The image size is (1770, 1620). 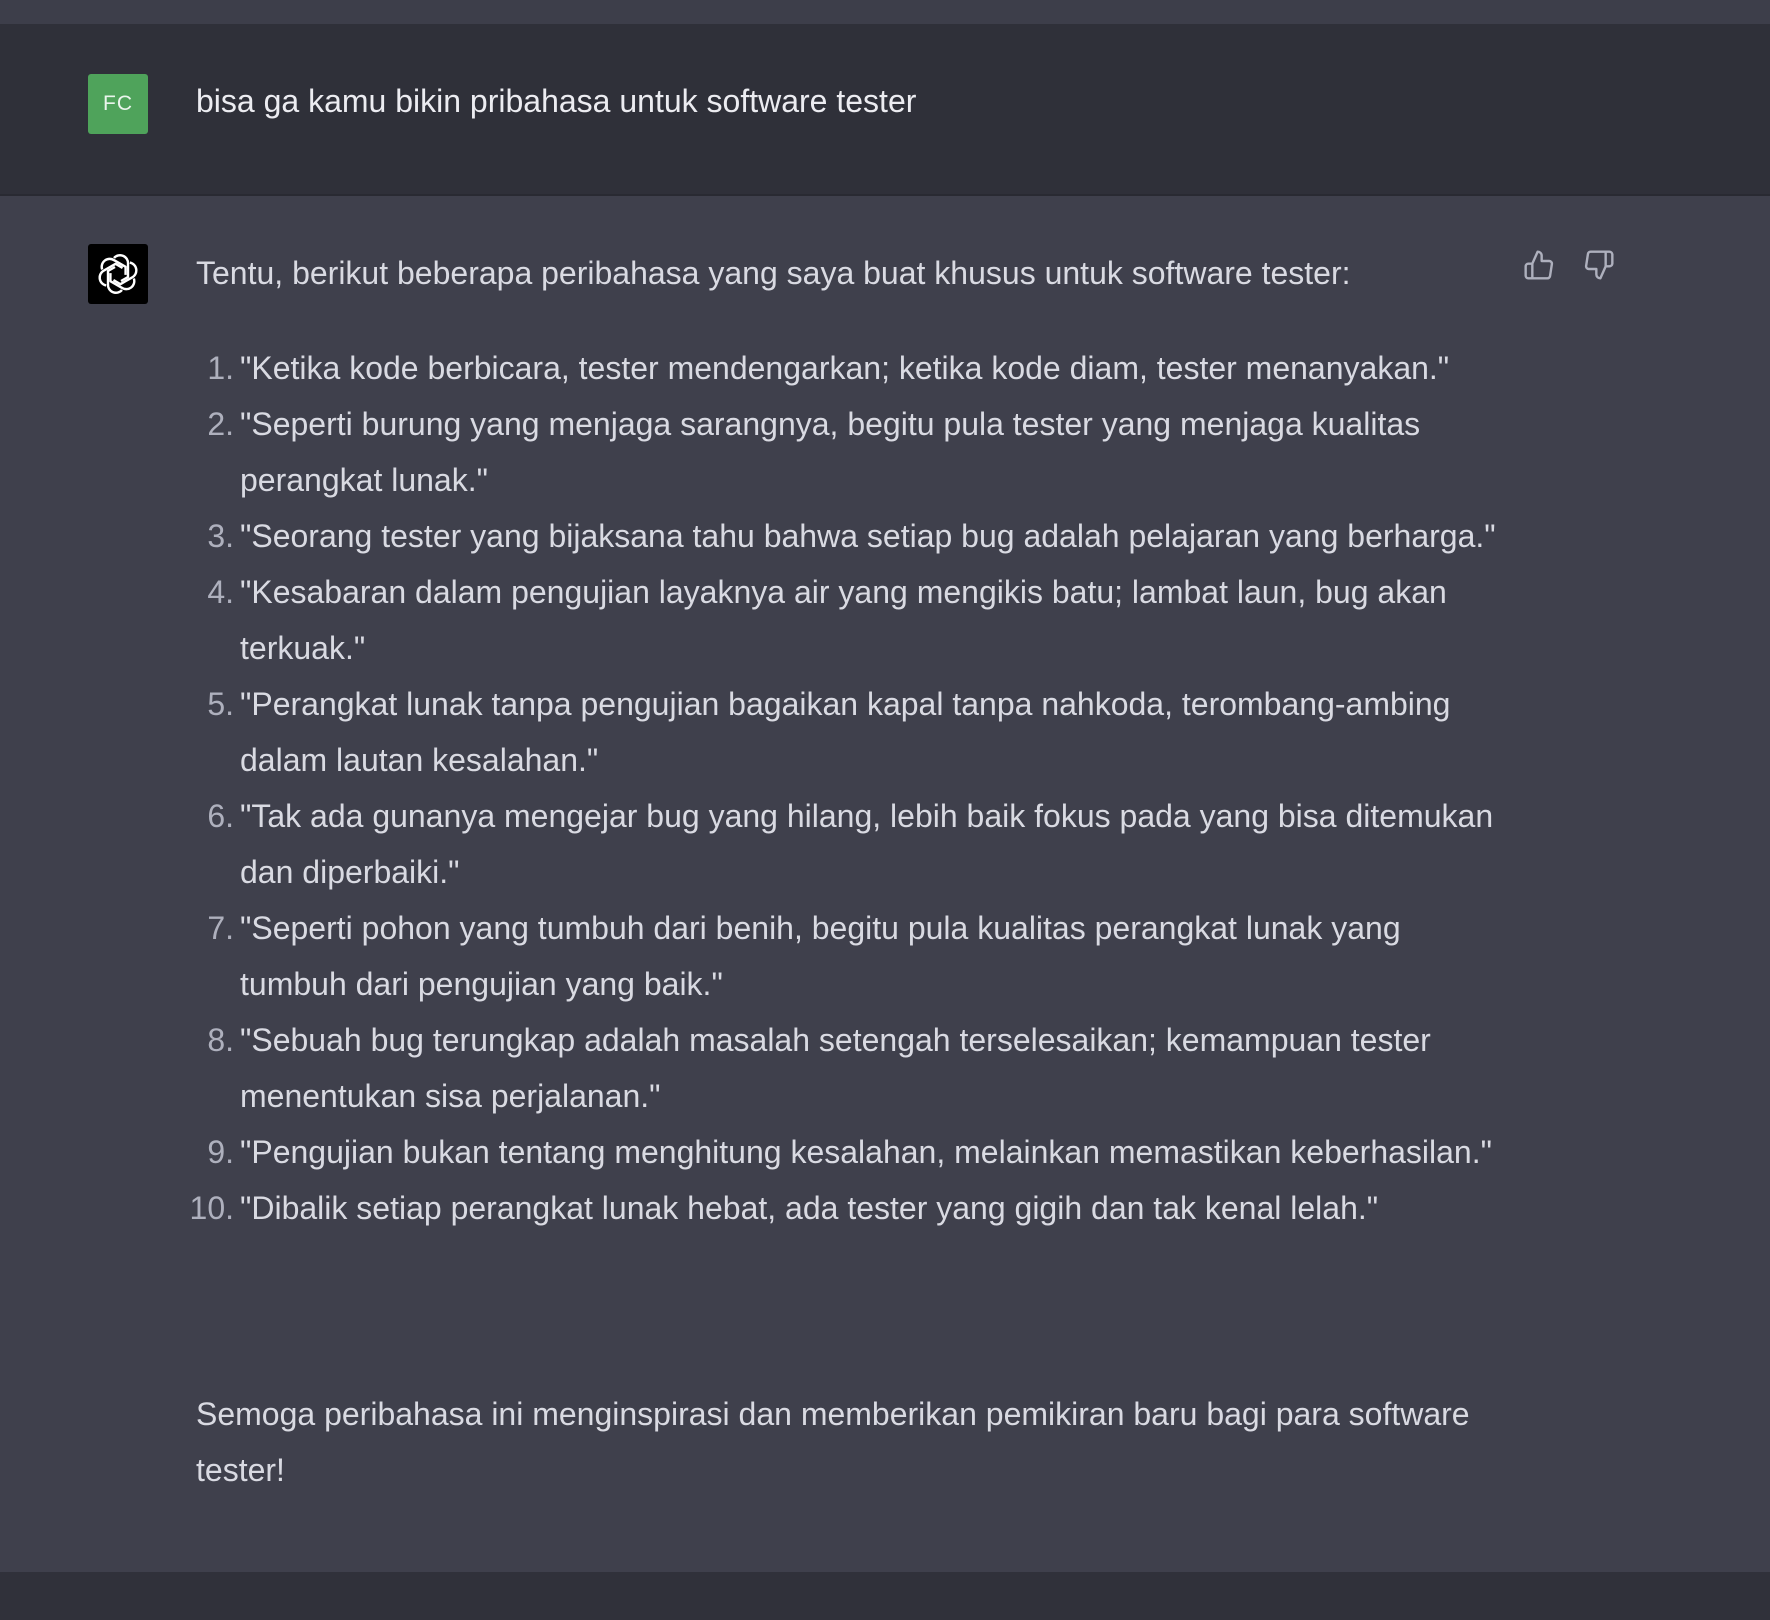 I want to click on thumbs-down-icon, so click(x=1599, y=265).